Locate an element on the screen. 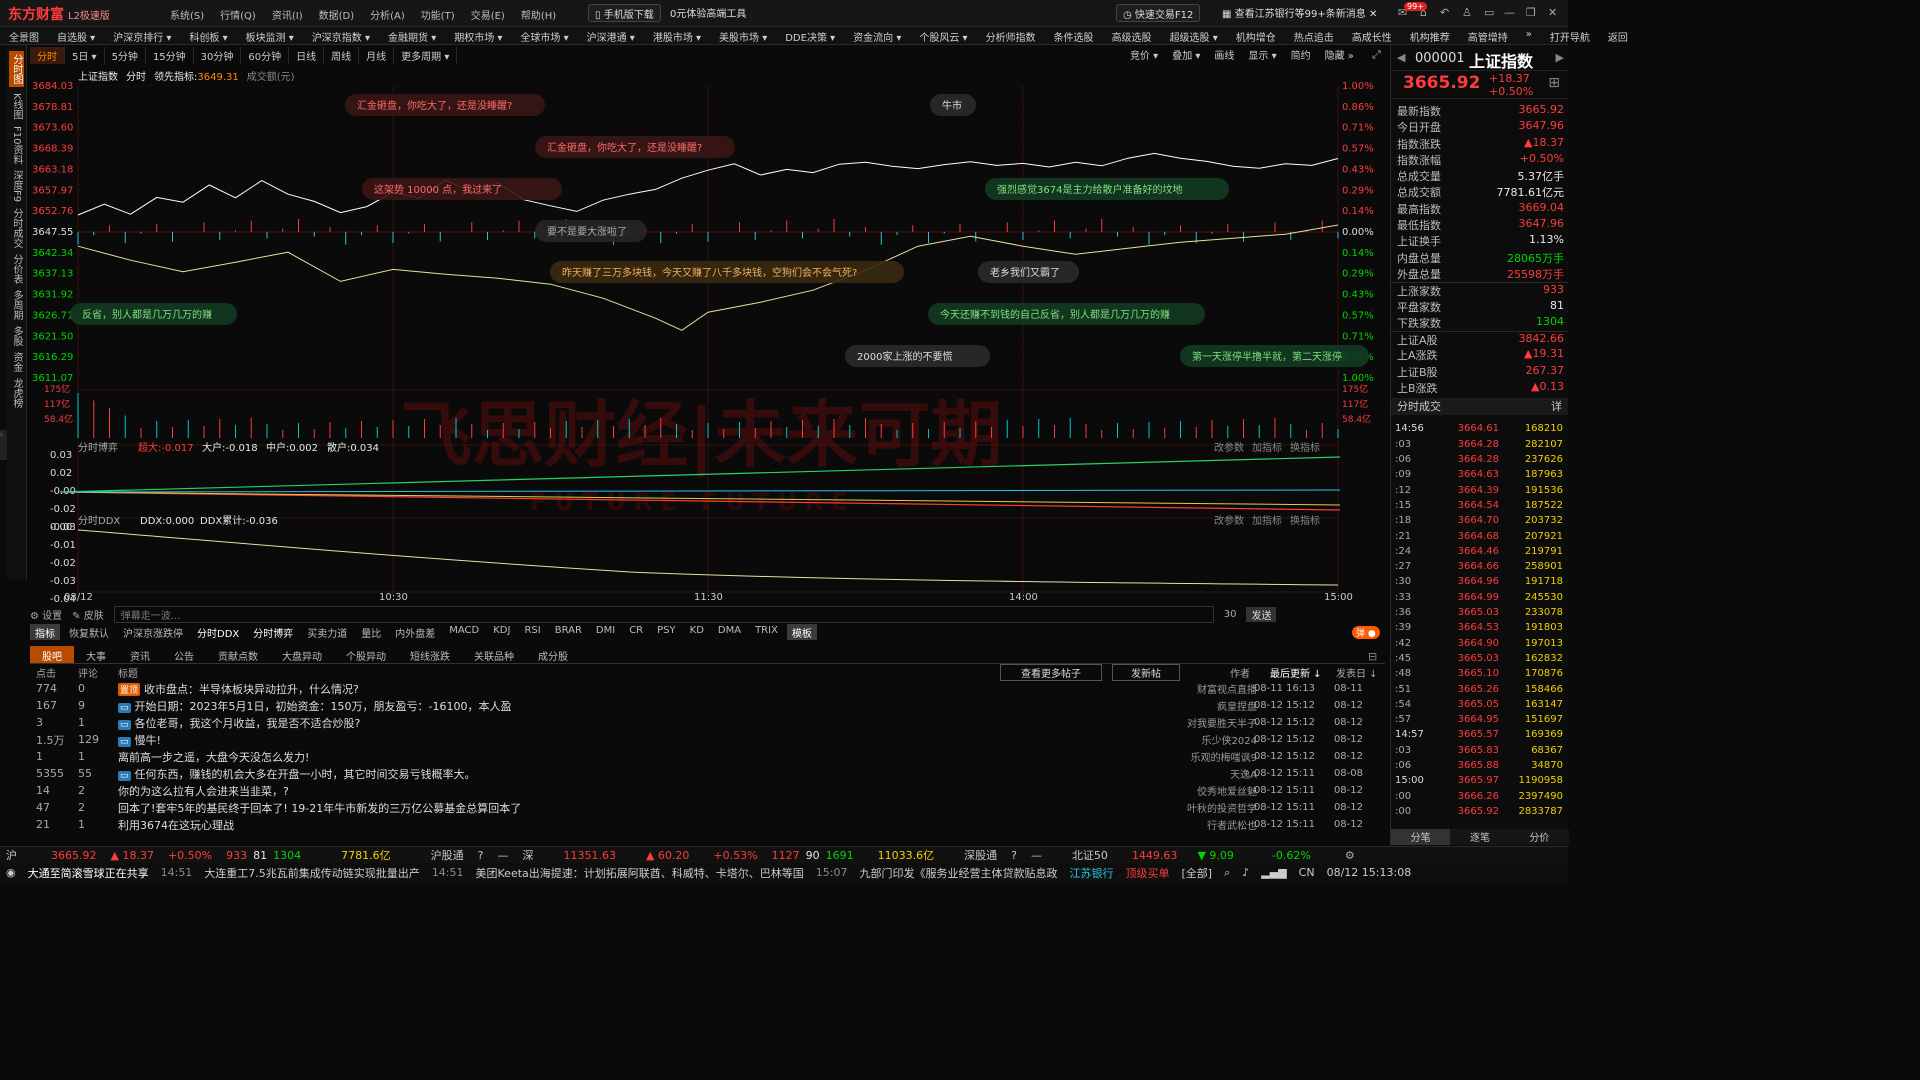  guba-tab-2: 资讯 is located at coordinates (140, 654).